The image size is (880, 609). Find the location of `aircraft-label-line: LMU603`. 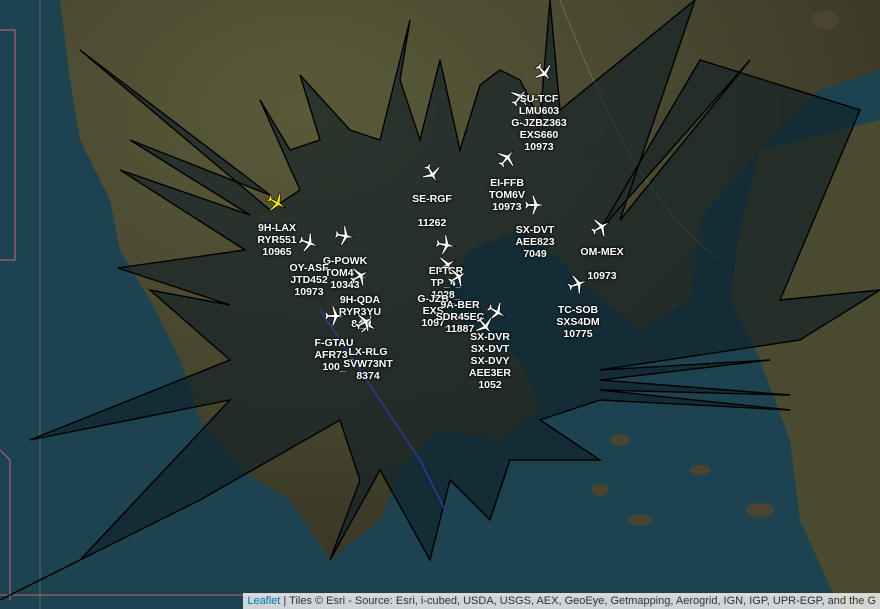

aircraft-label-line: LMU603 is located at coordinates (539, 111).